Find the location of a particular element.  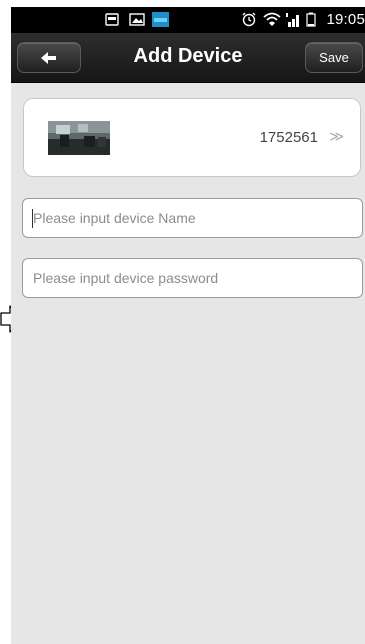

mail-icon is located at coordinates (112, 19).